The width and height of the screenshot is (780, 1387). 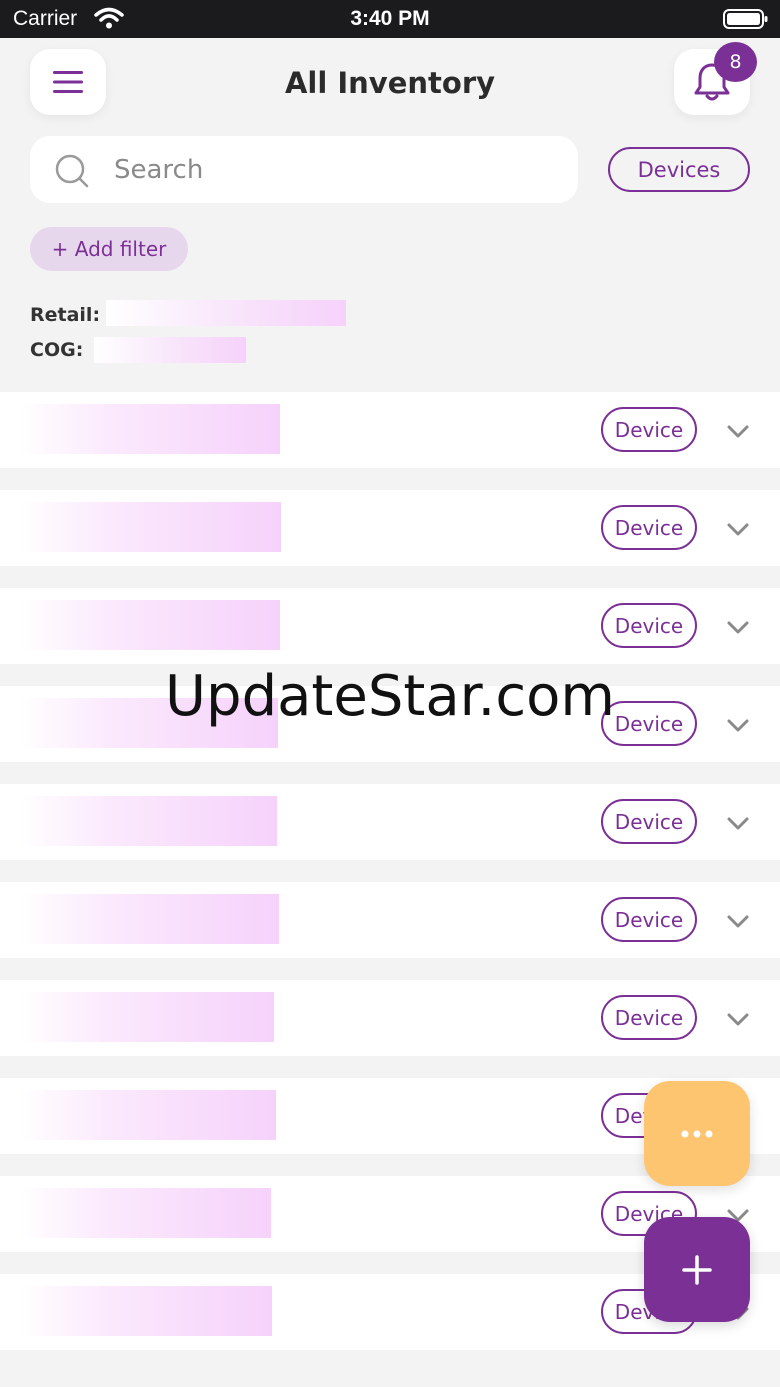 I want to click on more-dots-icon, so click(x=697, y=1133).